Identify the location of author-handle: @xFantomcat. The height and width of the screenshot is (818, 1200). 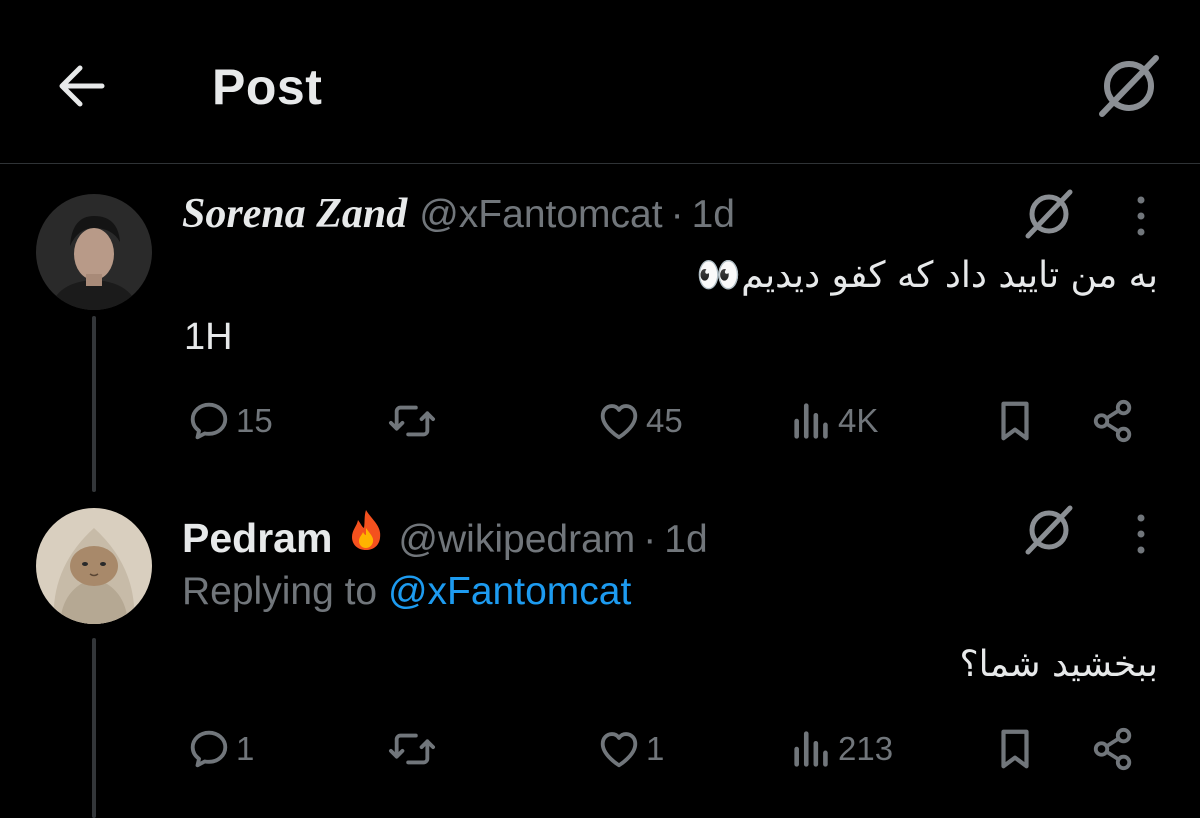
(540, 215).